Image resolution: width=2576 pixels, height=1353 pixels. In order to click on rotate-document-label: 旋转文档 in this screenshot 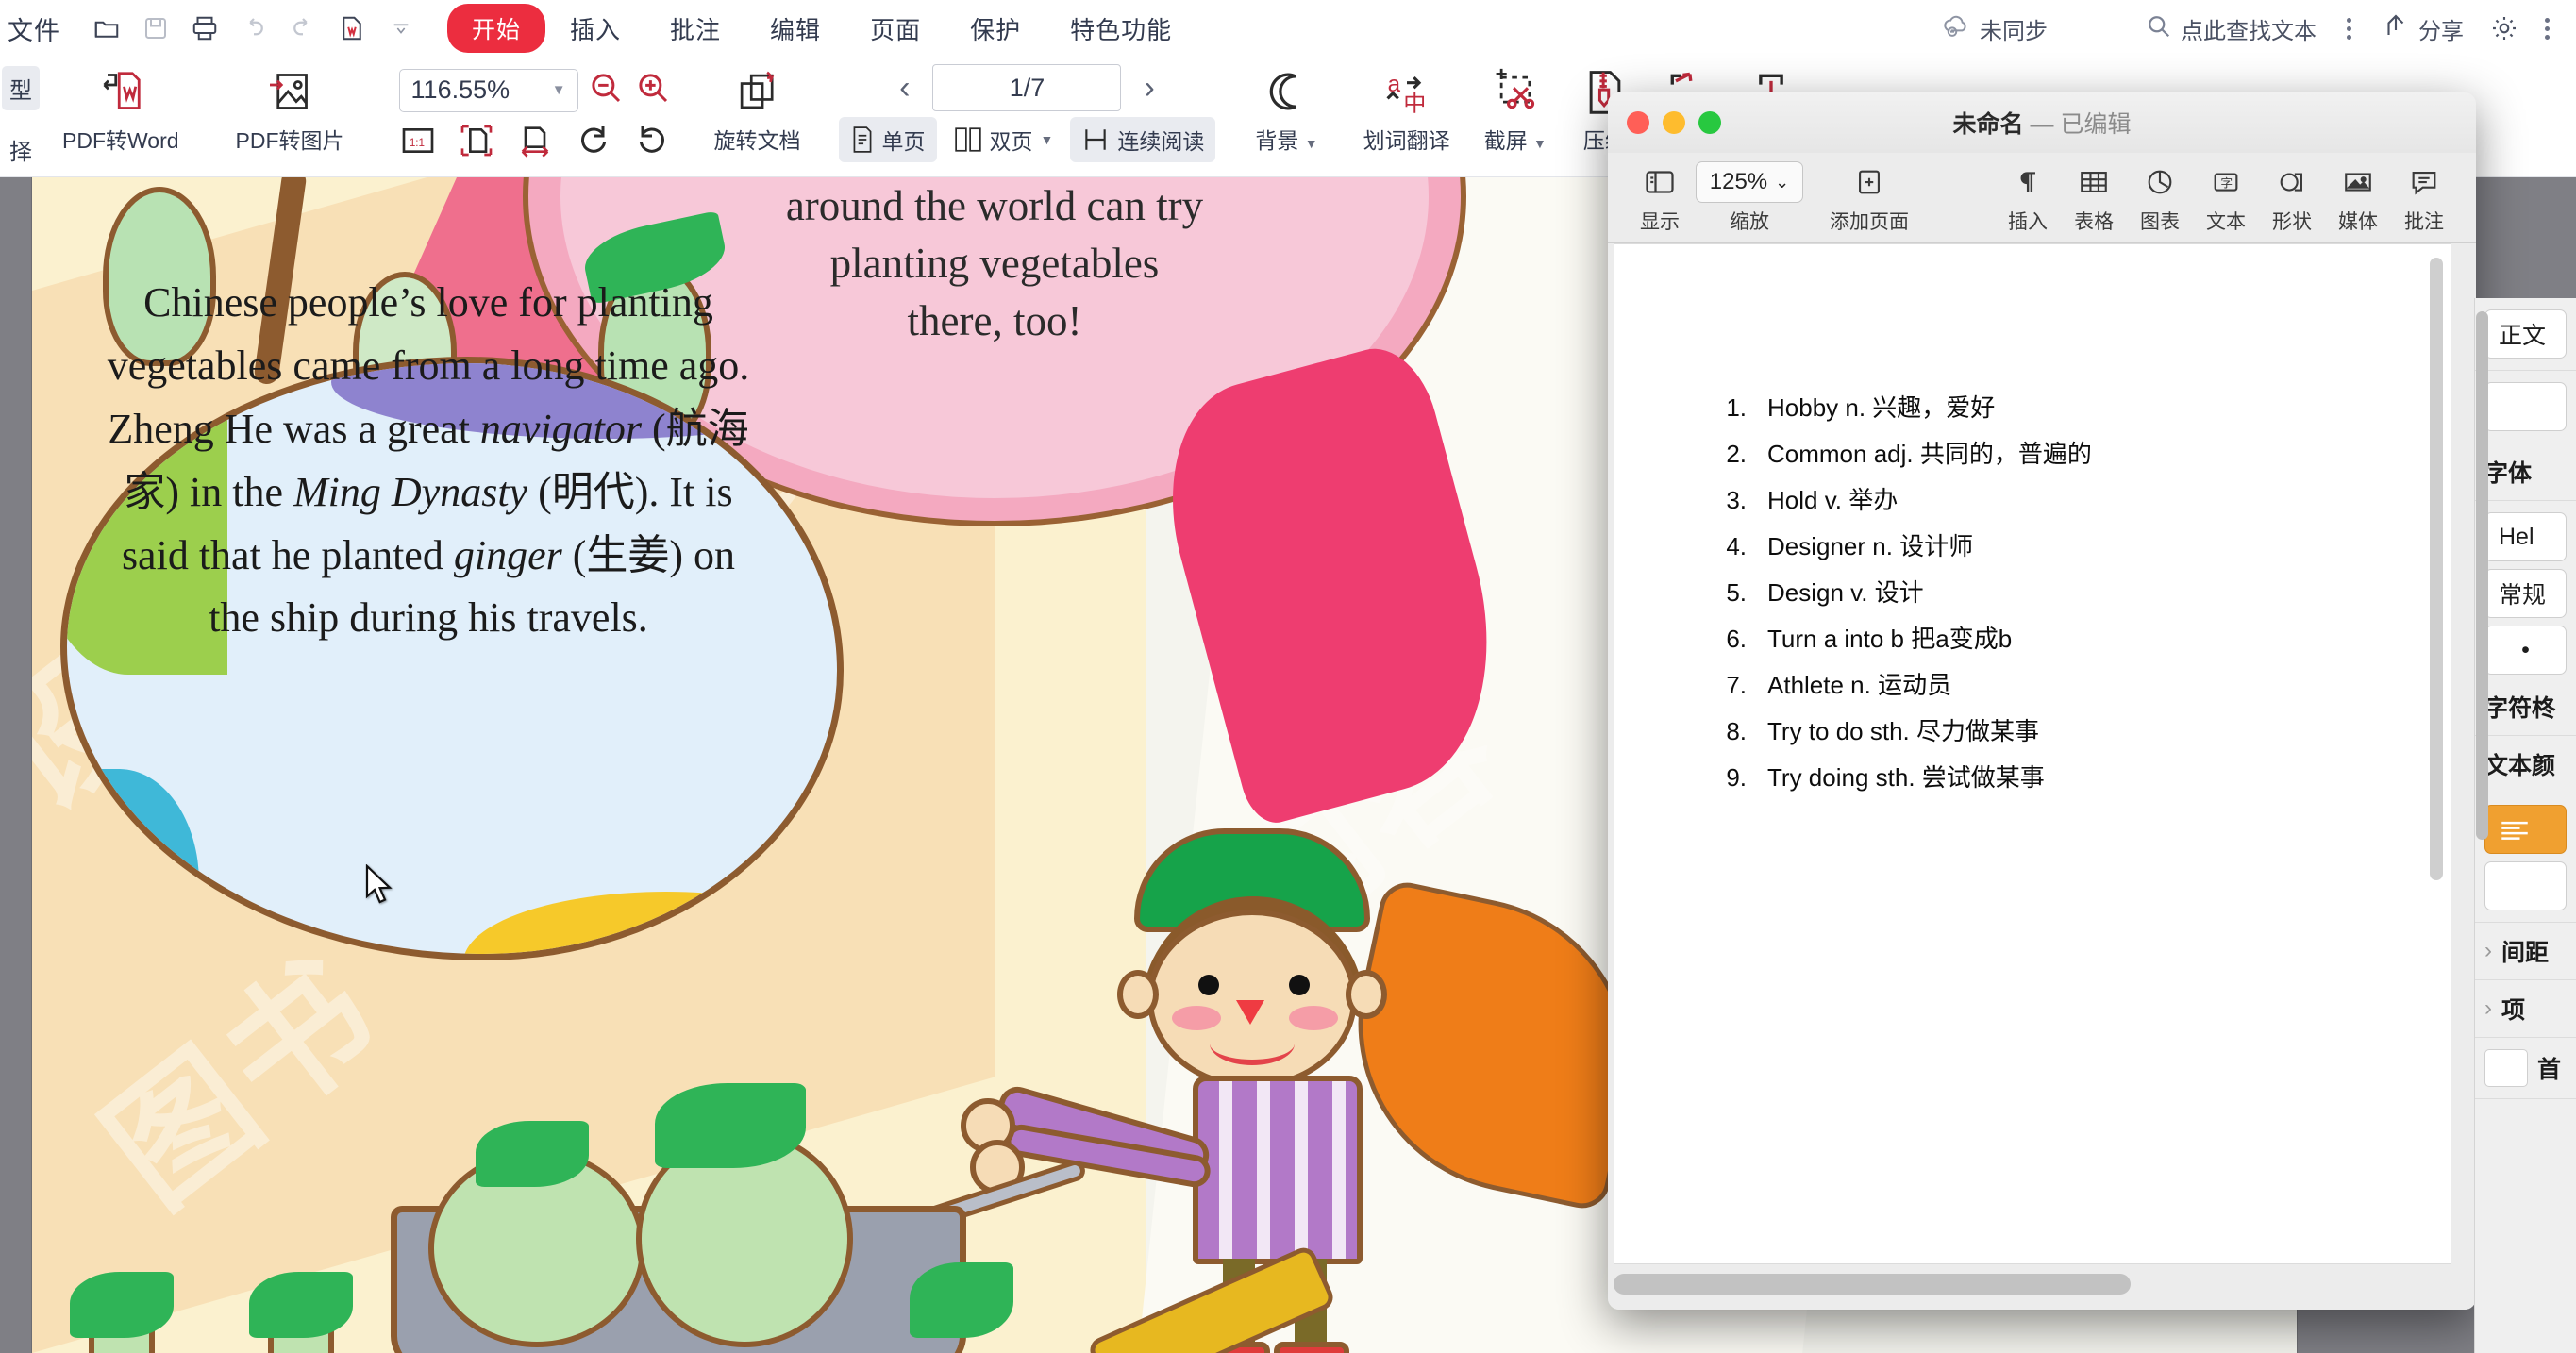, I will do `click(757, 140)`.